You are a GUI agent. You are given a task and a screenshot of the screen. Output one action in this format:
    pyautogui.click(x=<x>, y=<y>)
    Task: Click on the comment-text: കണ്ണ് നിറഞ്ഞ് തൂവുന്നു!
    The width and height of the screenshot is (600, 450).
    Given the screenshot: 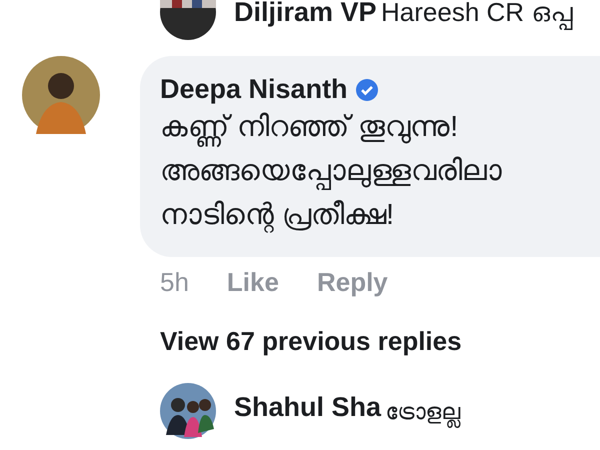 What is the action you would take?
    pyautogui.click(x=380, y=127)
    